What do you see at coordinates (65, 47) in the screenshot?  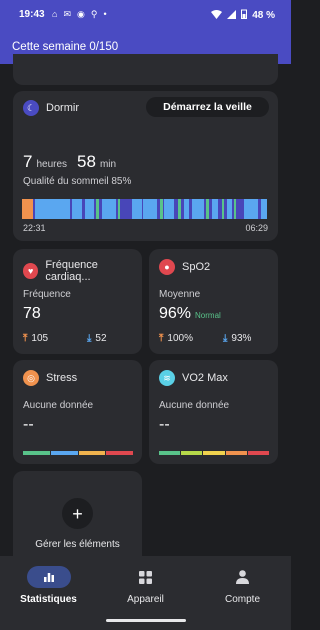 I see `page-title: Cette semaine 0/150` at bounding box center [65, 47].